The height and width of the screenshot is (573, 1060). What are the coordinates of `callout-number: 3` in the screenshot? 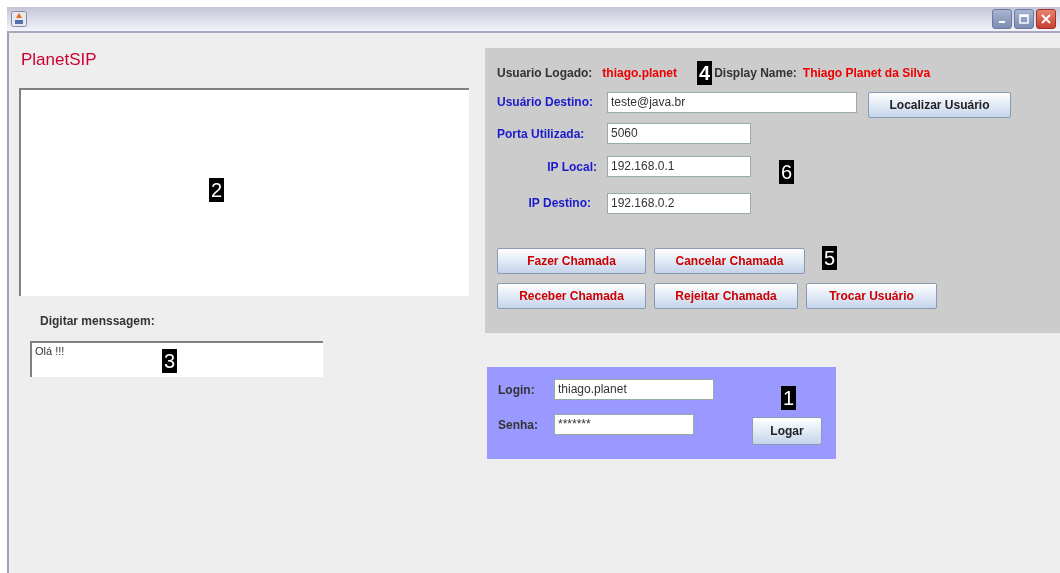 It's located at (170, 361).